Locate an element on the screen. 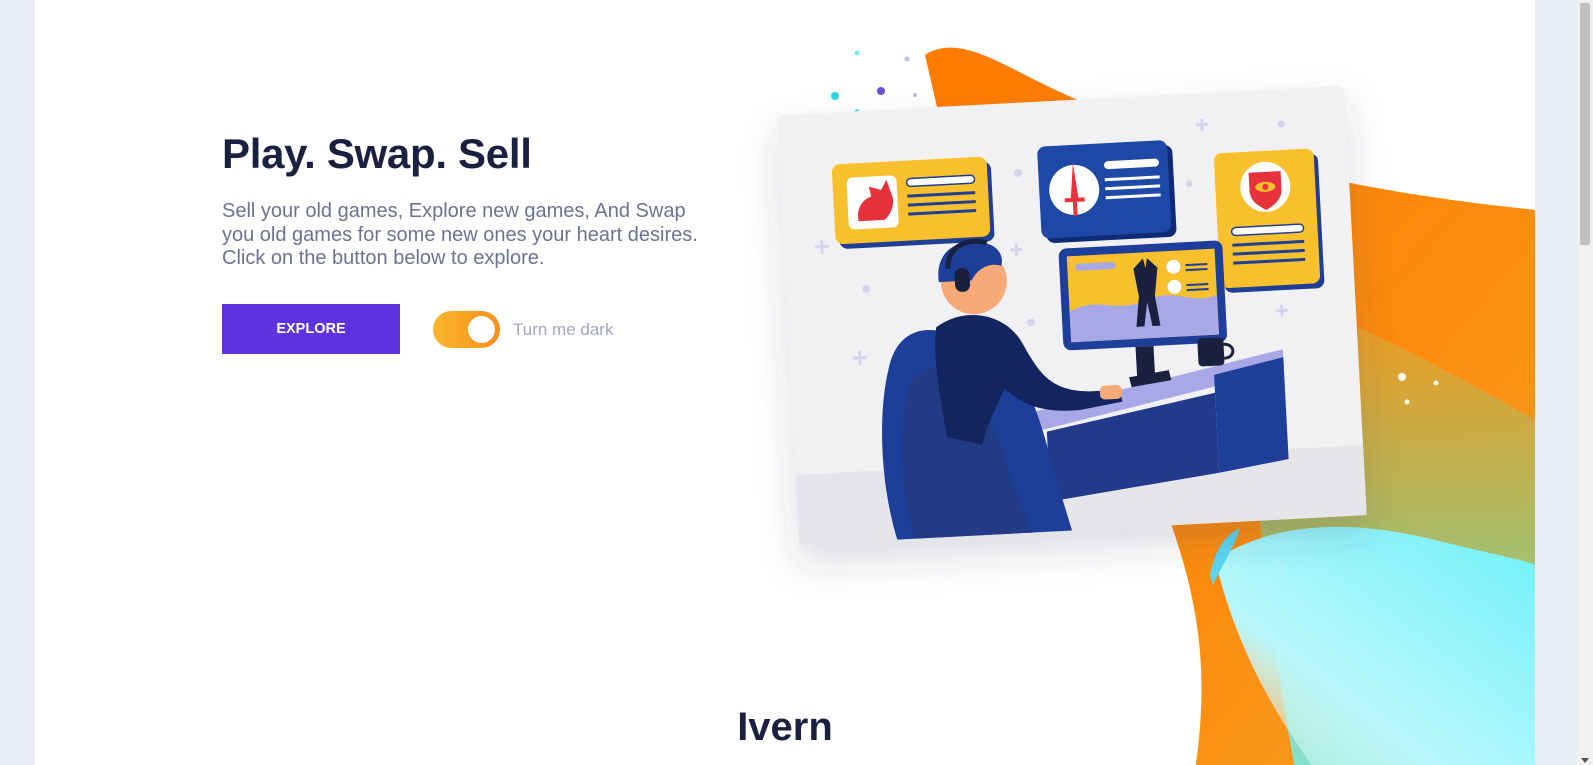 The image size is (1593, 765). scrollbar is located at coordinates (1585, 382).